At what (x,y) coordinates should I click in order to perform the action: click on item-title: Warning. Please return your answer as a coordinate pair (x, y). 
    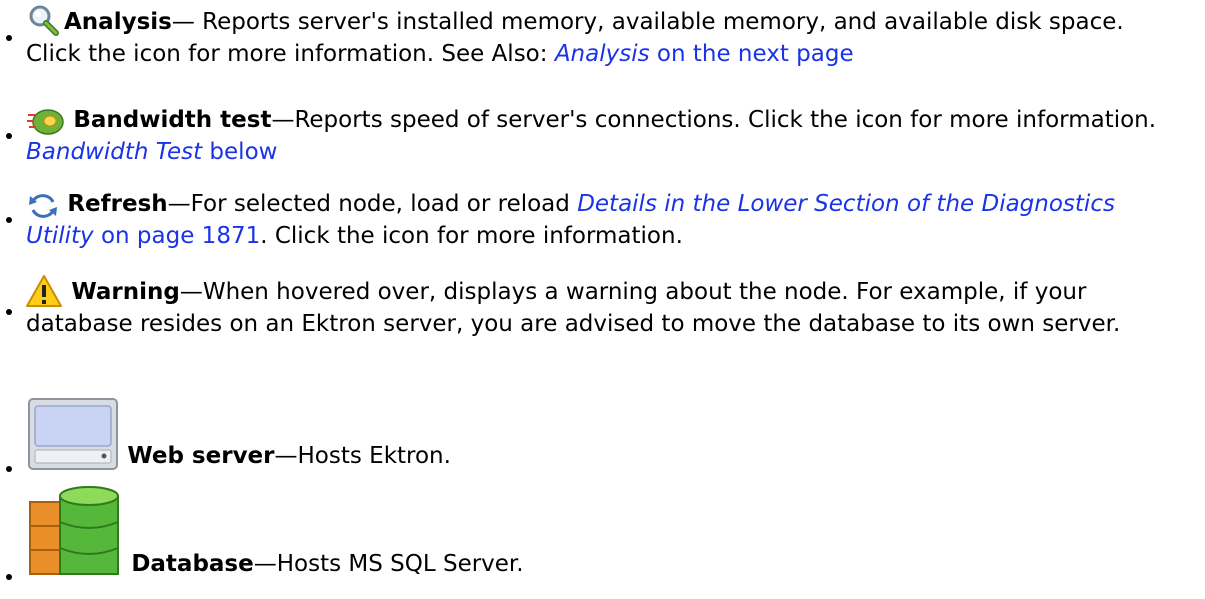
    Looking at the image, I should click on (125, 292).